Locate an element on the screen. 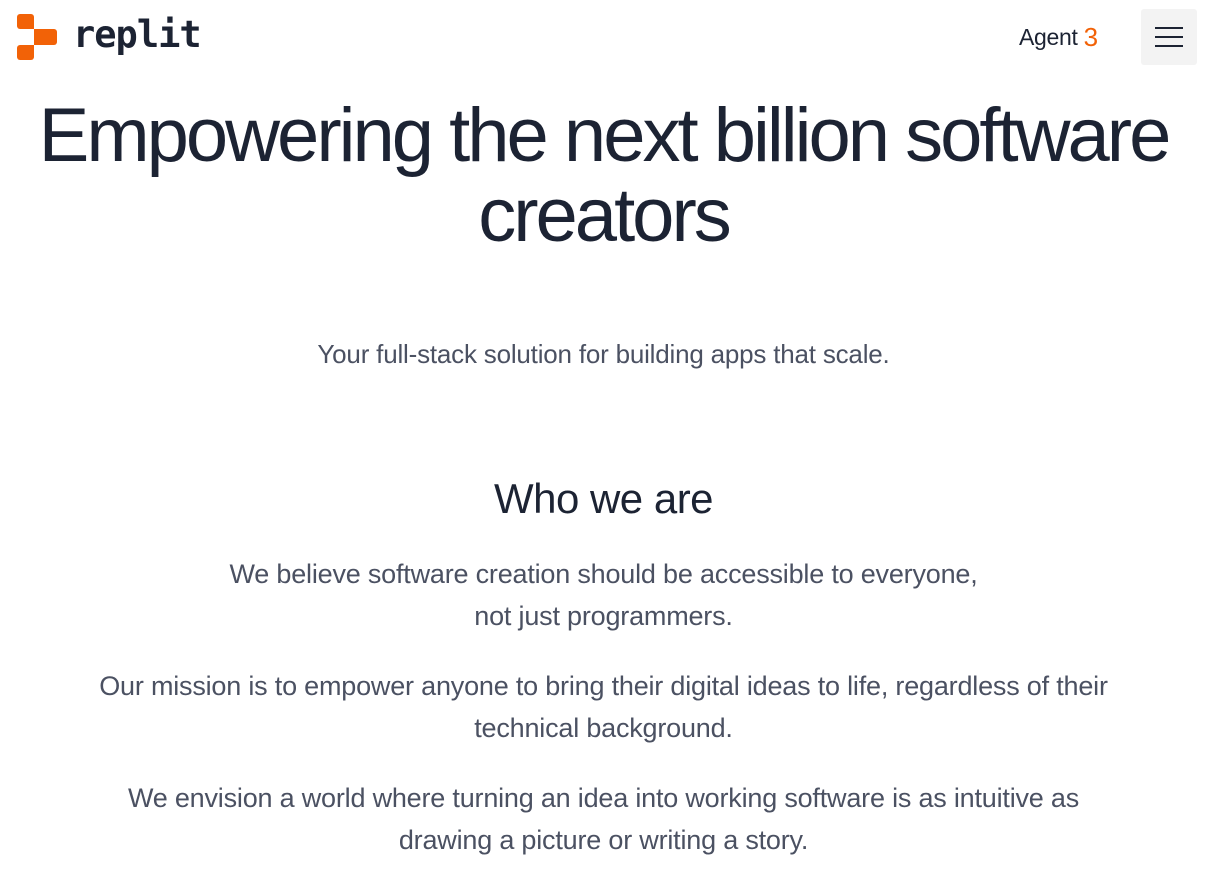 The image size is (1207, 873). agent-label: Agent is located at coordinates (1048, 37).